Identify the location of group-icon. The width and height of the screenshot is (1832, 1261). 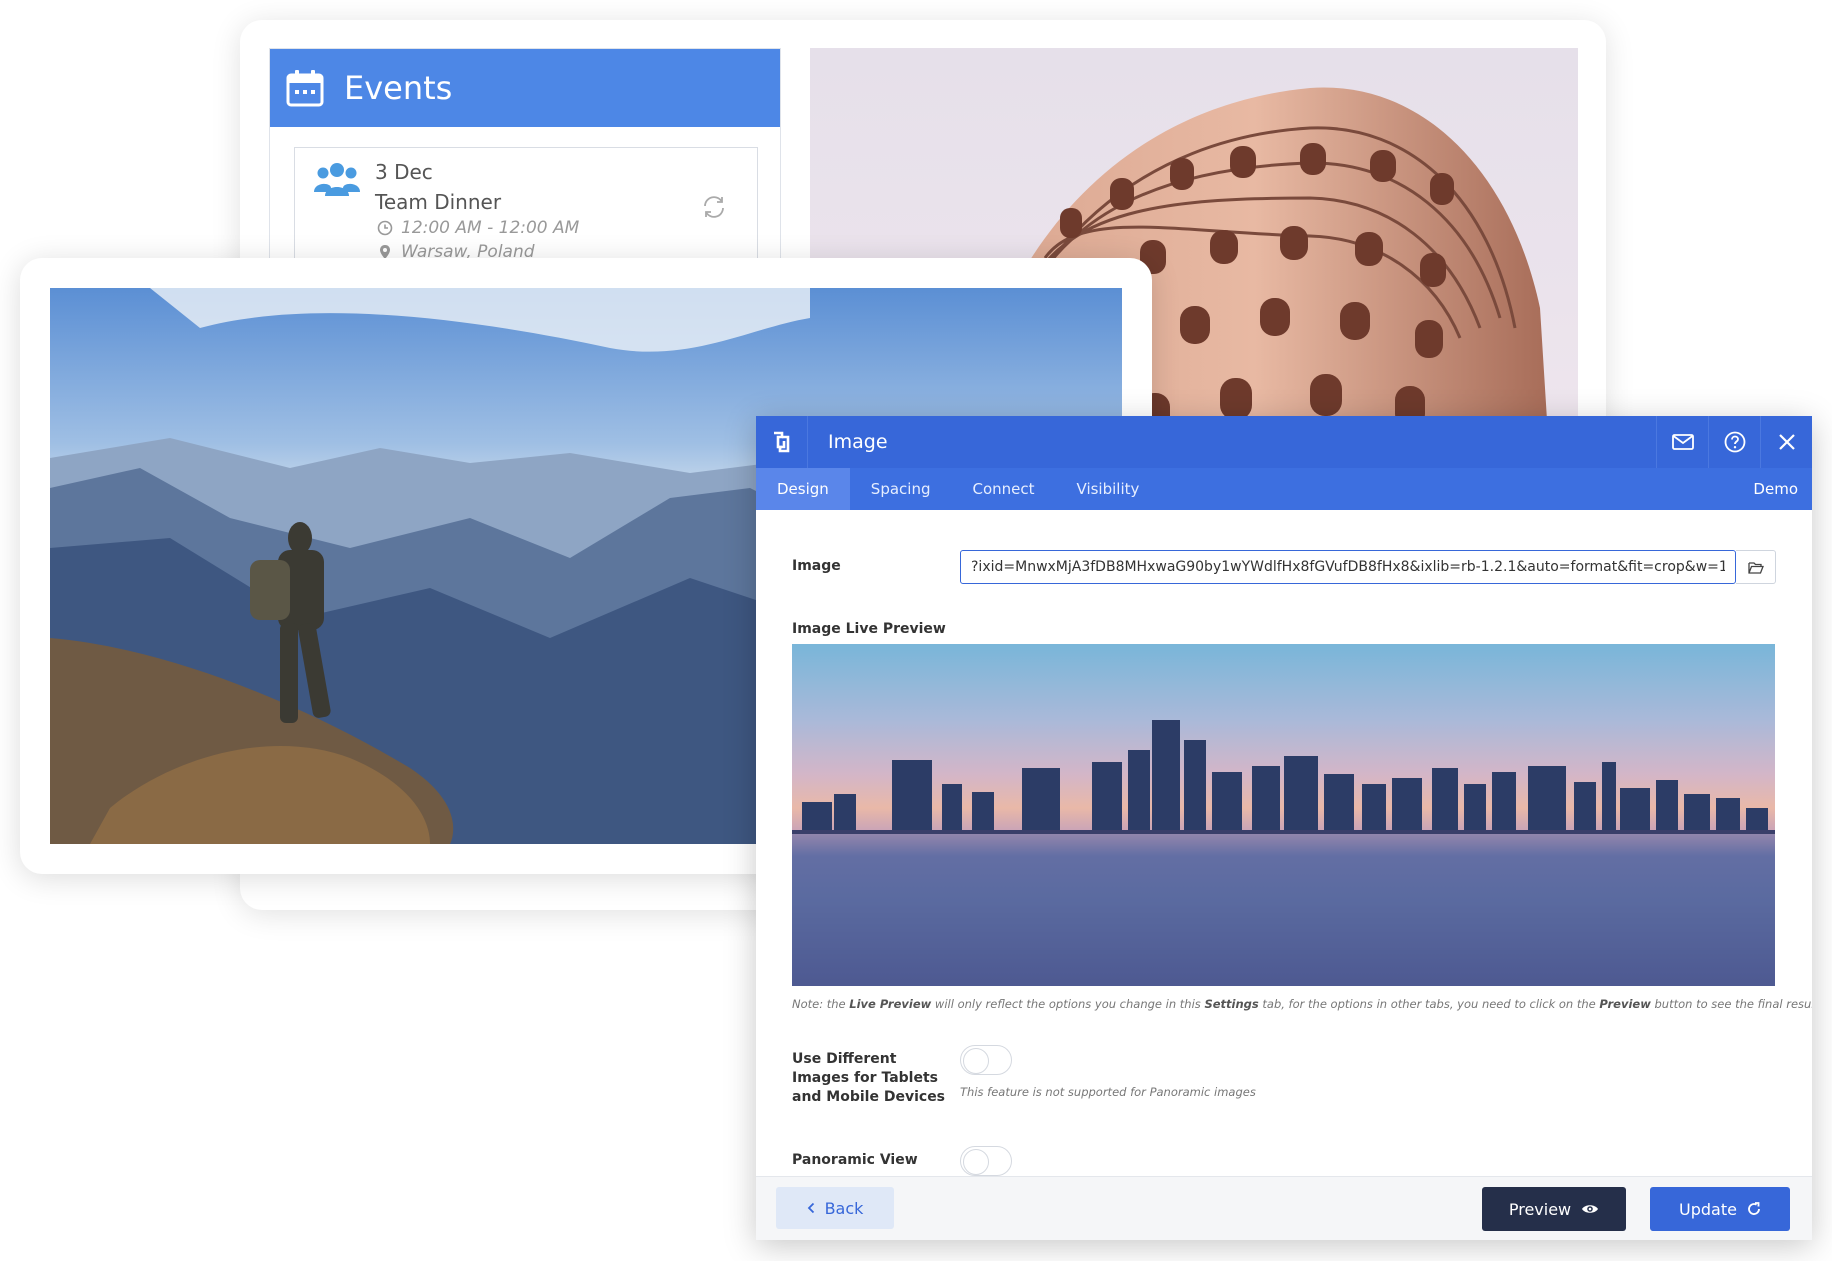
(337, 179).